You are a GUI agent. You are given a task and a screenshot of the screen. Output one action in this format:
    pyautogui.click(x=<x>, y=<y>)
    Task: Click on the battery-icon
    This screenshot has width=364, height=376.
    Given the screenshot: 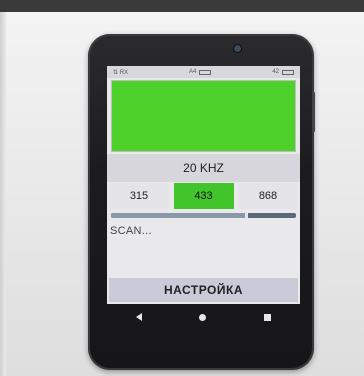 What is the action you would take?
    pyautogui.click(x=288, y=72)
    